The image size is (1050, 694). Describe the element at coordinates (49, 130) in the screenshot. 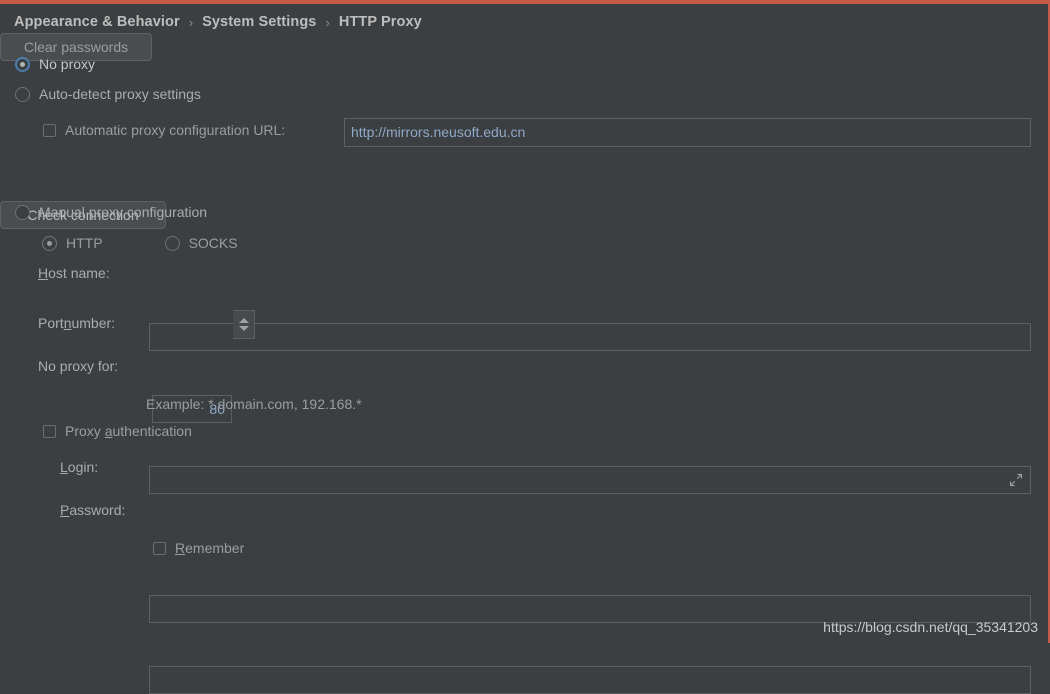

I see `checkbox-auto-proxy-config-url-icon` at that location.